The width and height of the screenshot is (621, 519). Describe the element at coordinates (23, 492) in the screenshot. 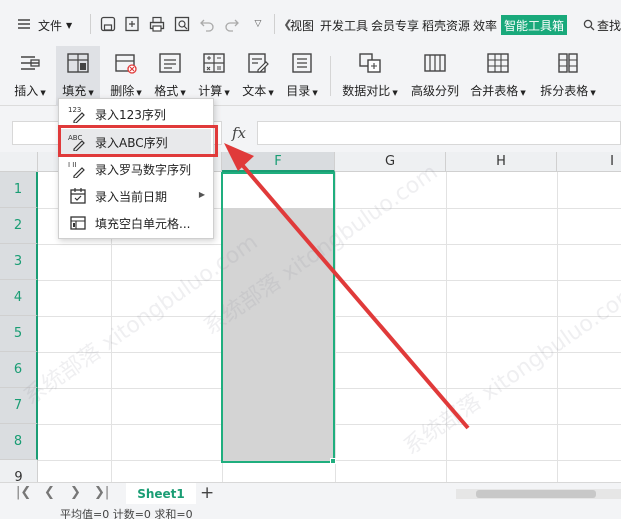

I see `first-sheet-icon: |❮` at that location.